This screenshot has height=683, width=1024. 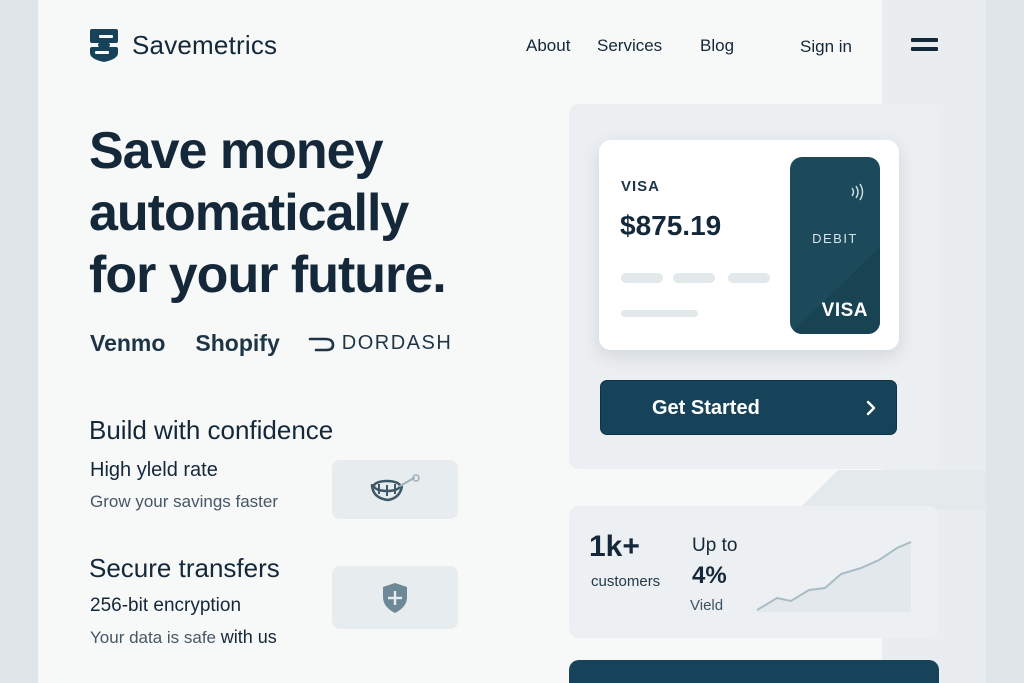 I want to click on bottom-card-peek, so click(x=754, y=671).